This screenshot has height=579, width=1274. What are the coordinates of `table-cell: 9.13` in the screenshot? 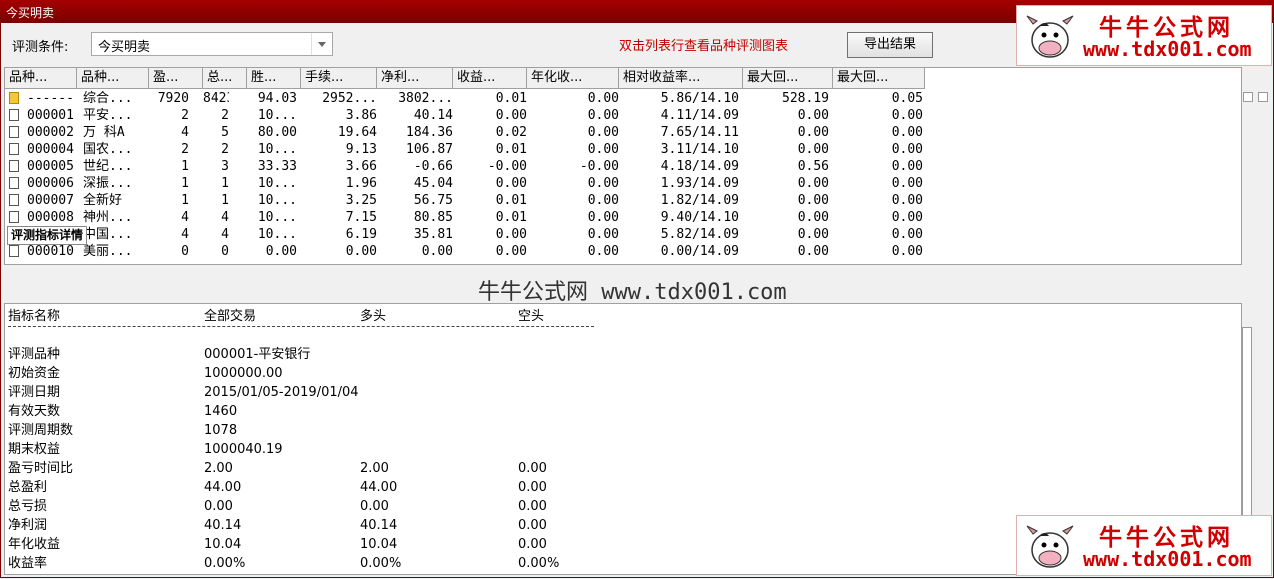 It's located at (361, 149).